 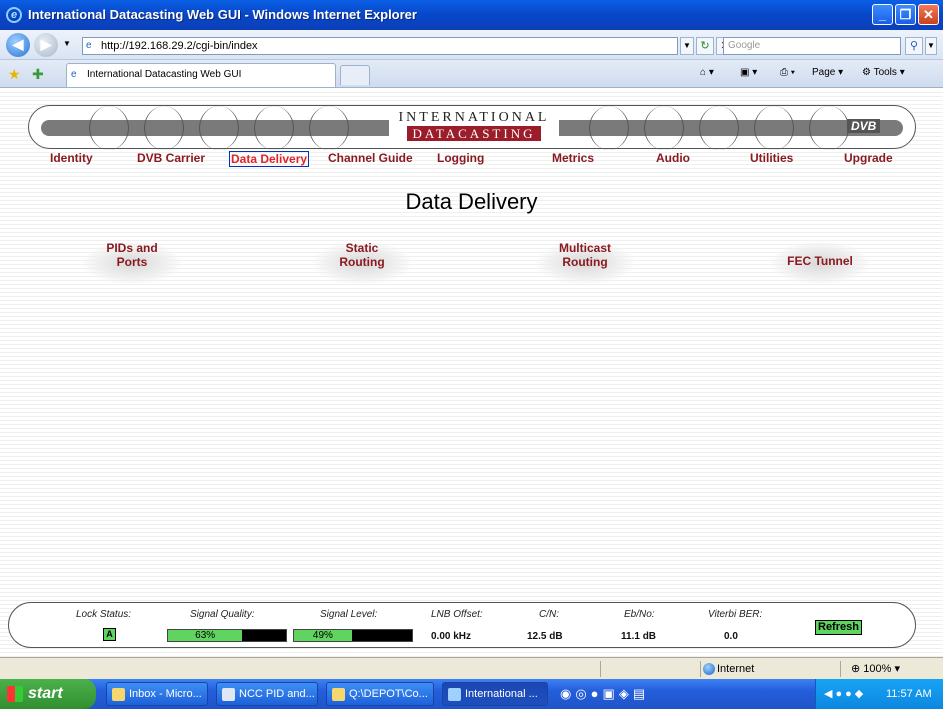 I want to click on add-favorite-icon: ✚, so click(x=38, y=74).